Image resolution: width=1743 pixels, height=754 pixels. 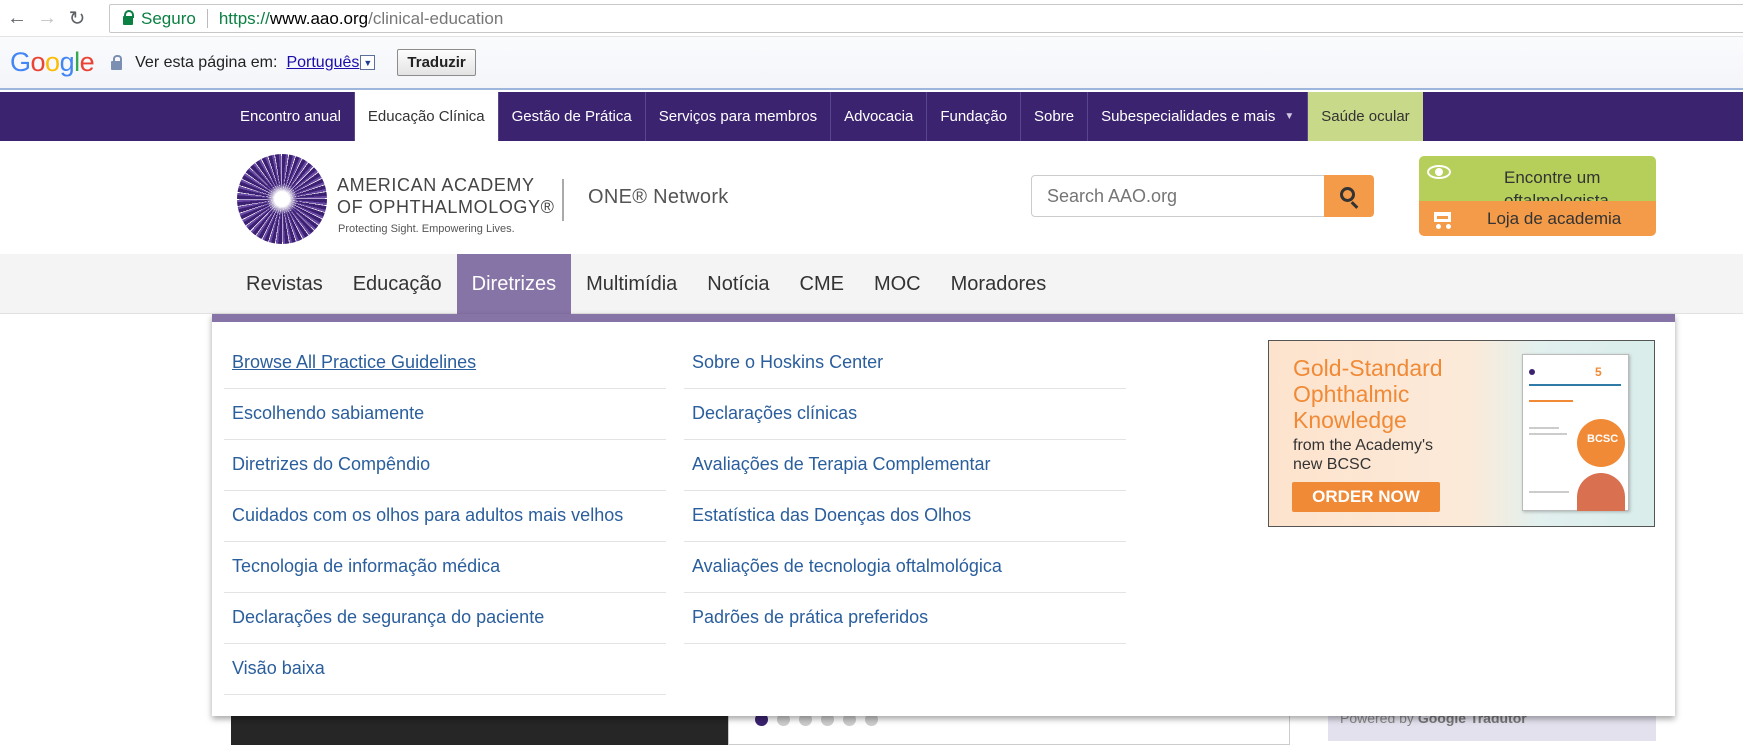 I want to click on url-path: /clinical-education, so click(x=436, y=18).